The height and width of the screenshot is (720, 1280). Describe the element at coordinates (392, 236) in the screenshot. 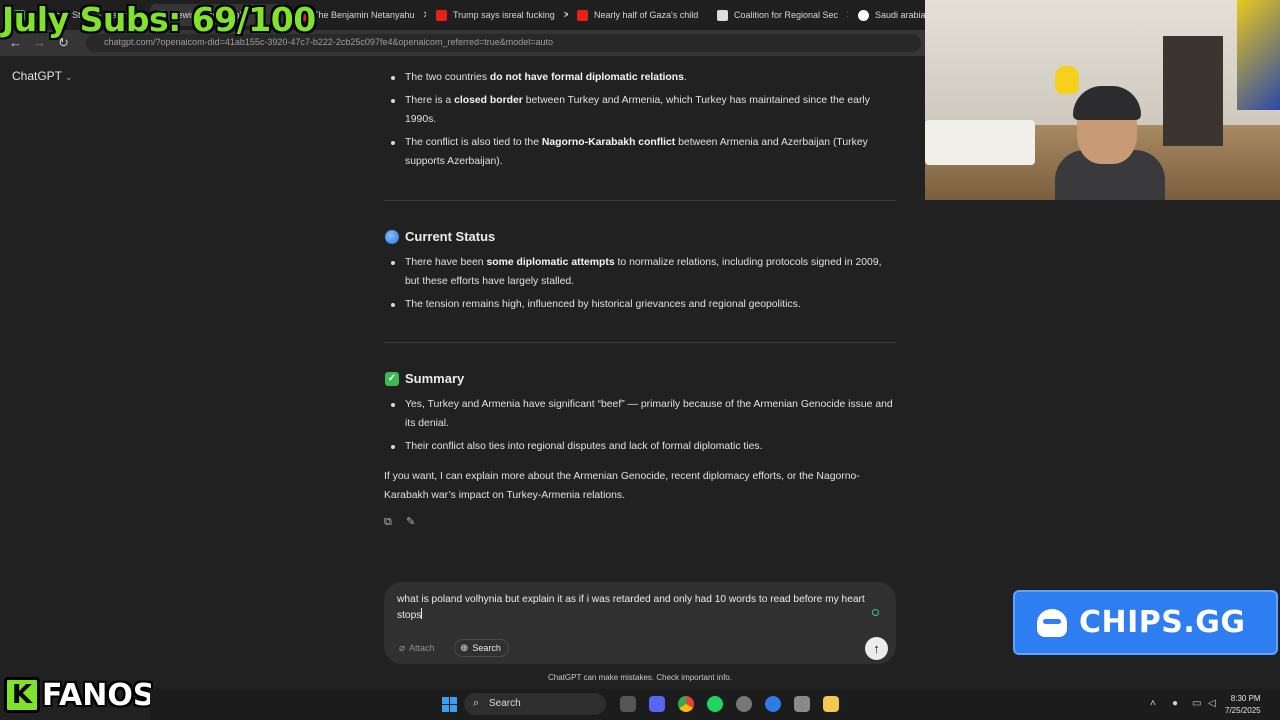

I see `globe-icon` at that location.